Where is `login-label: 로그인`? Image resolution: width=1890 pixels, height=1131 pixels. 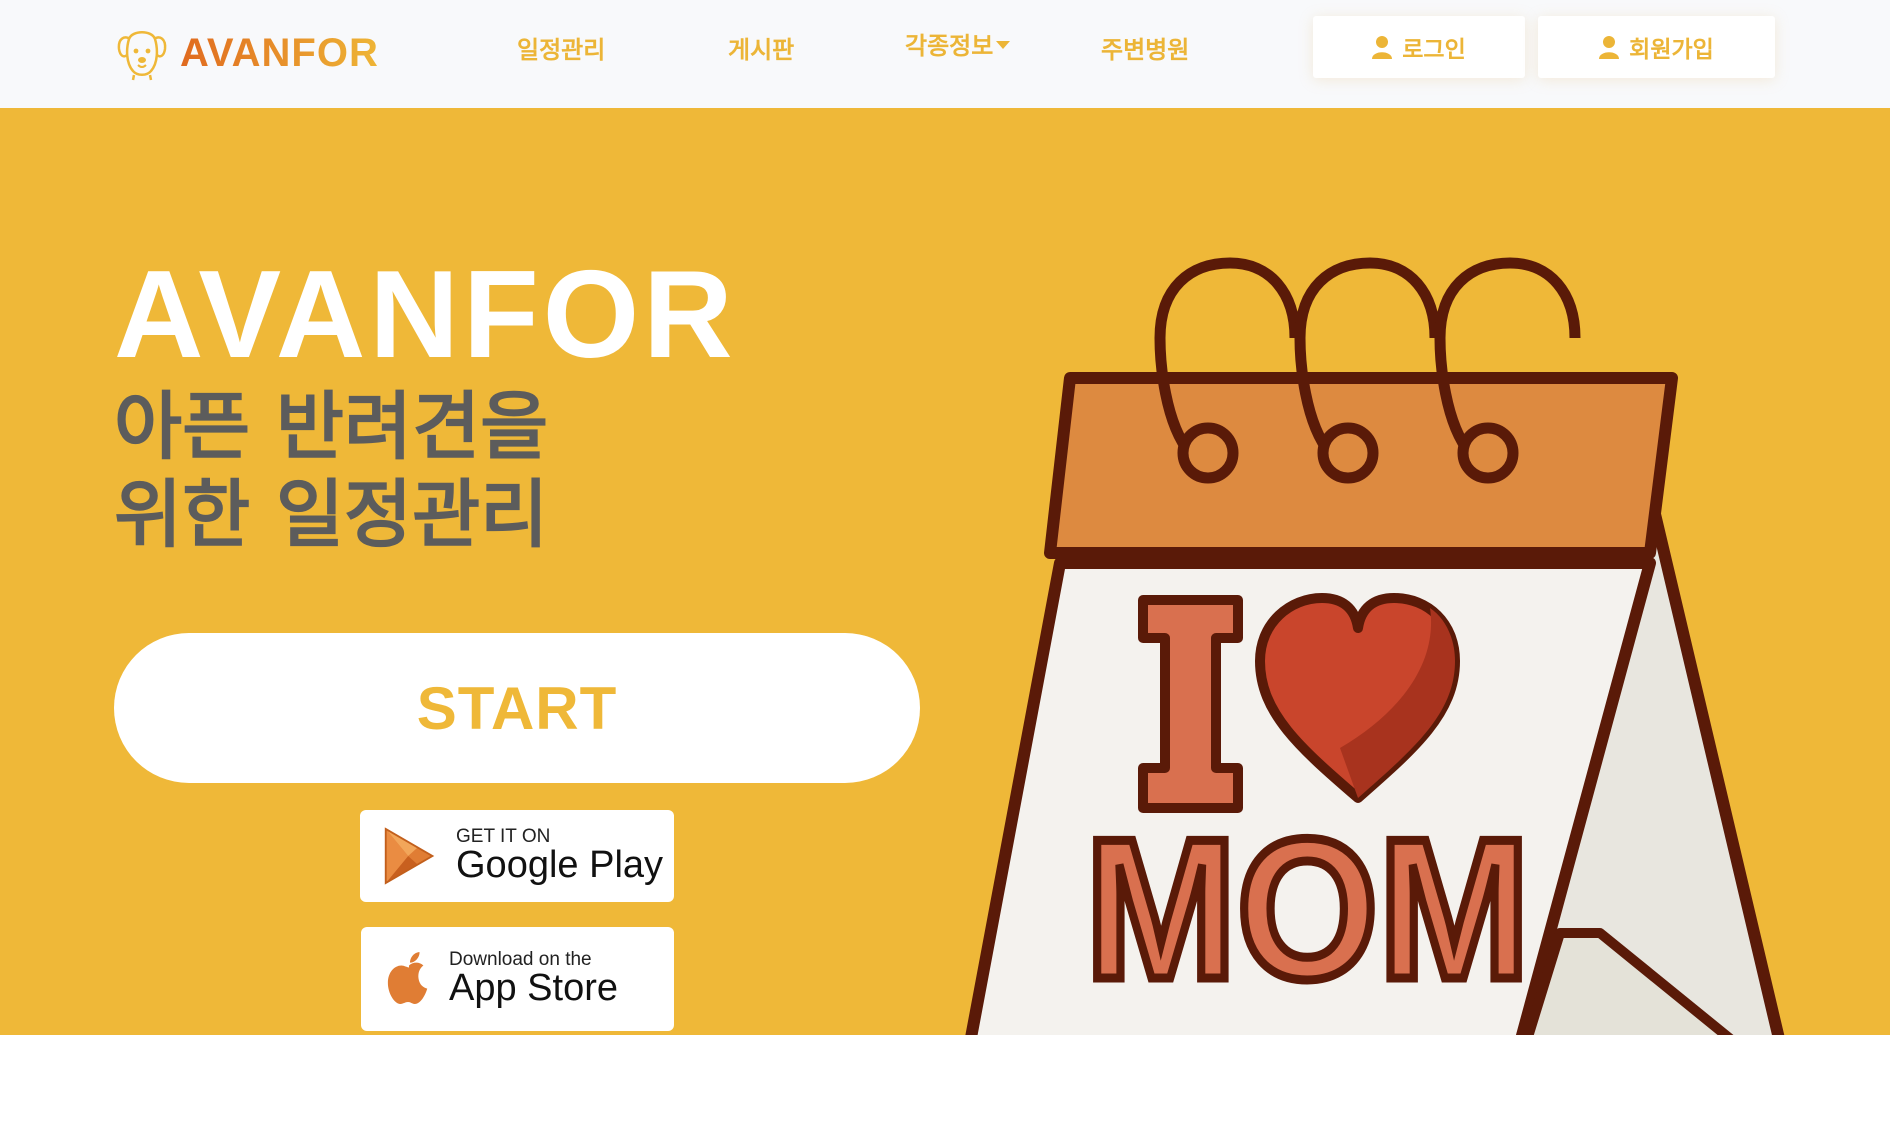 login-label: 로그인 is located at coordinates (1434, 50).